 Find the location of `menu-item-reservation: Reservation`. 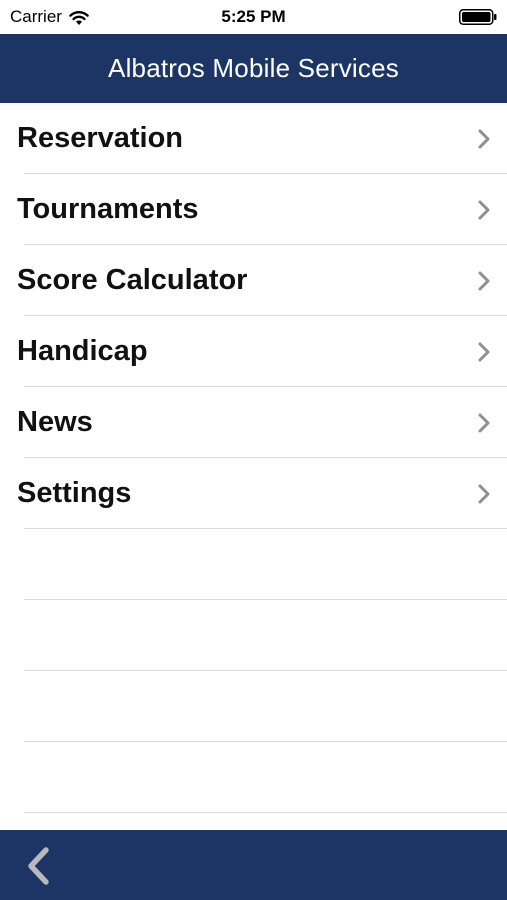

menu-item-reservation: Reservation is located at coordinates (253, 138).